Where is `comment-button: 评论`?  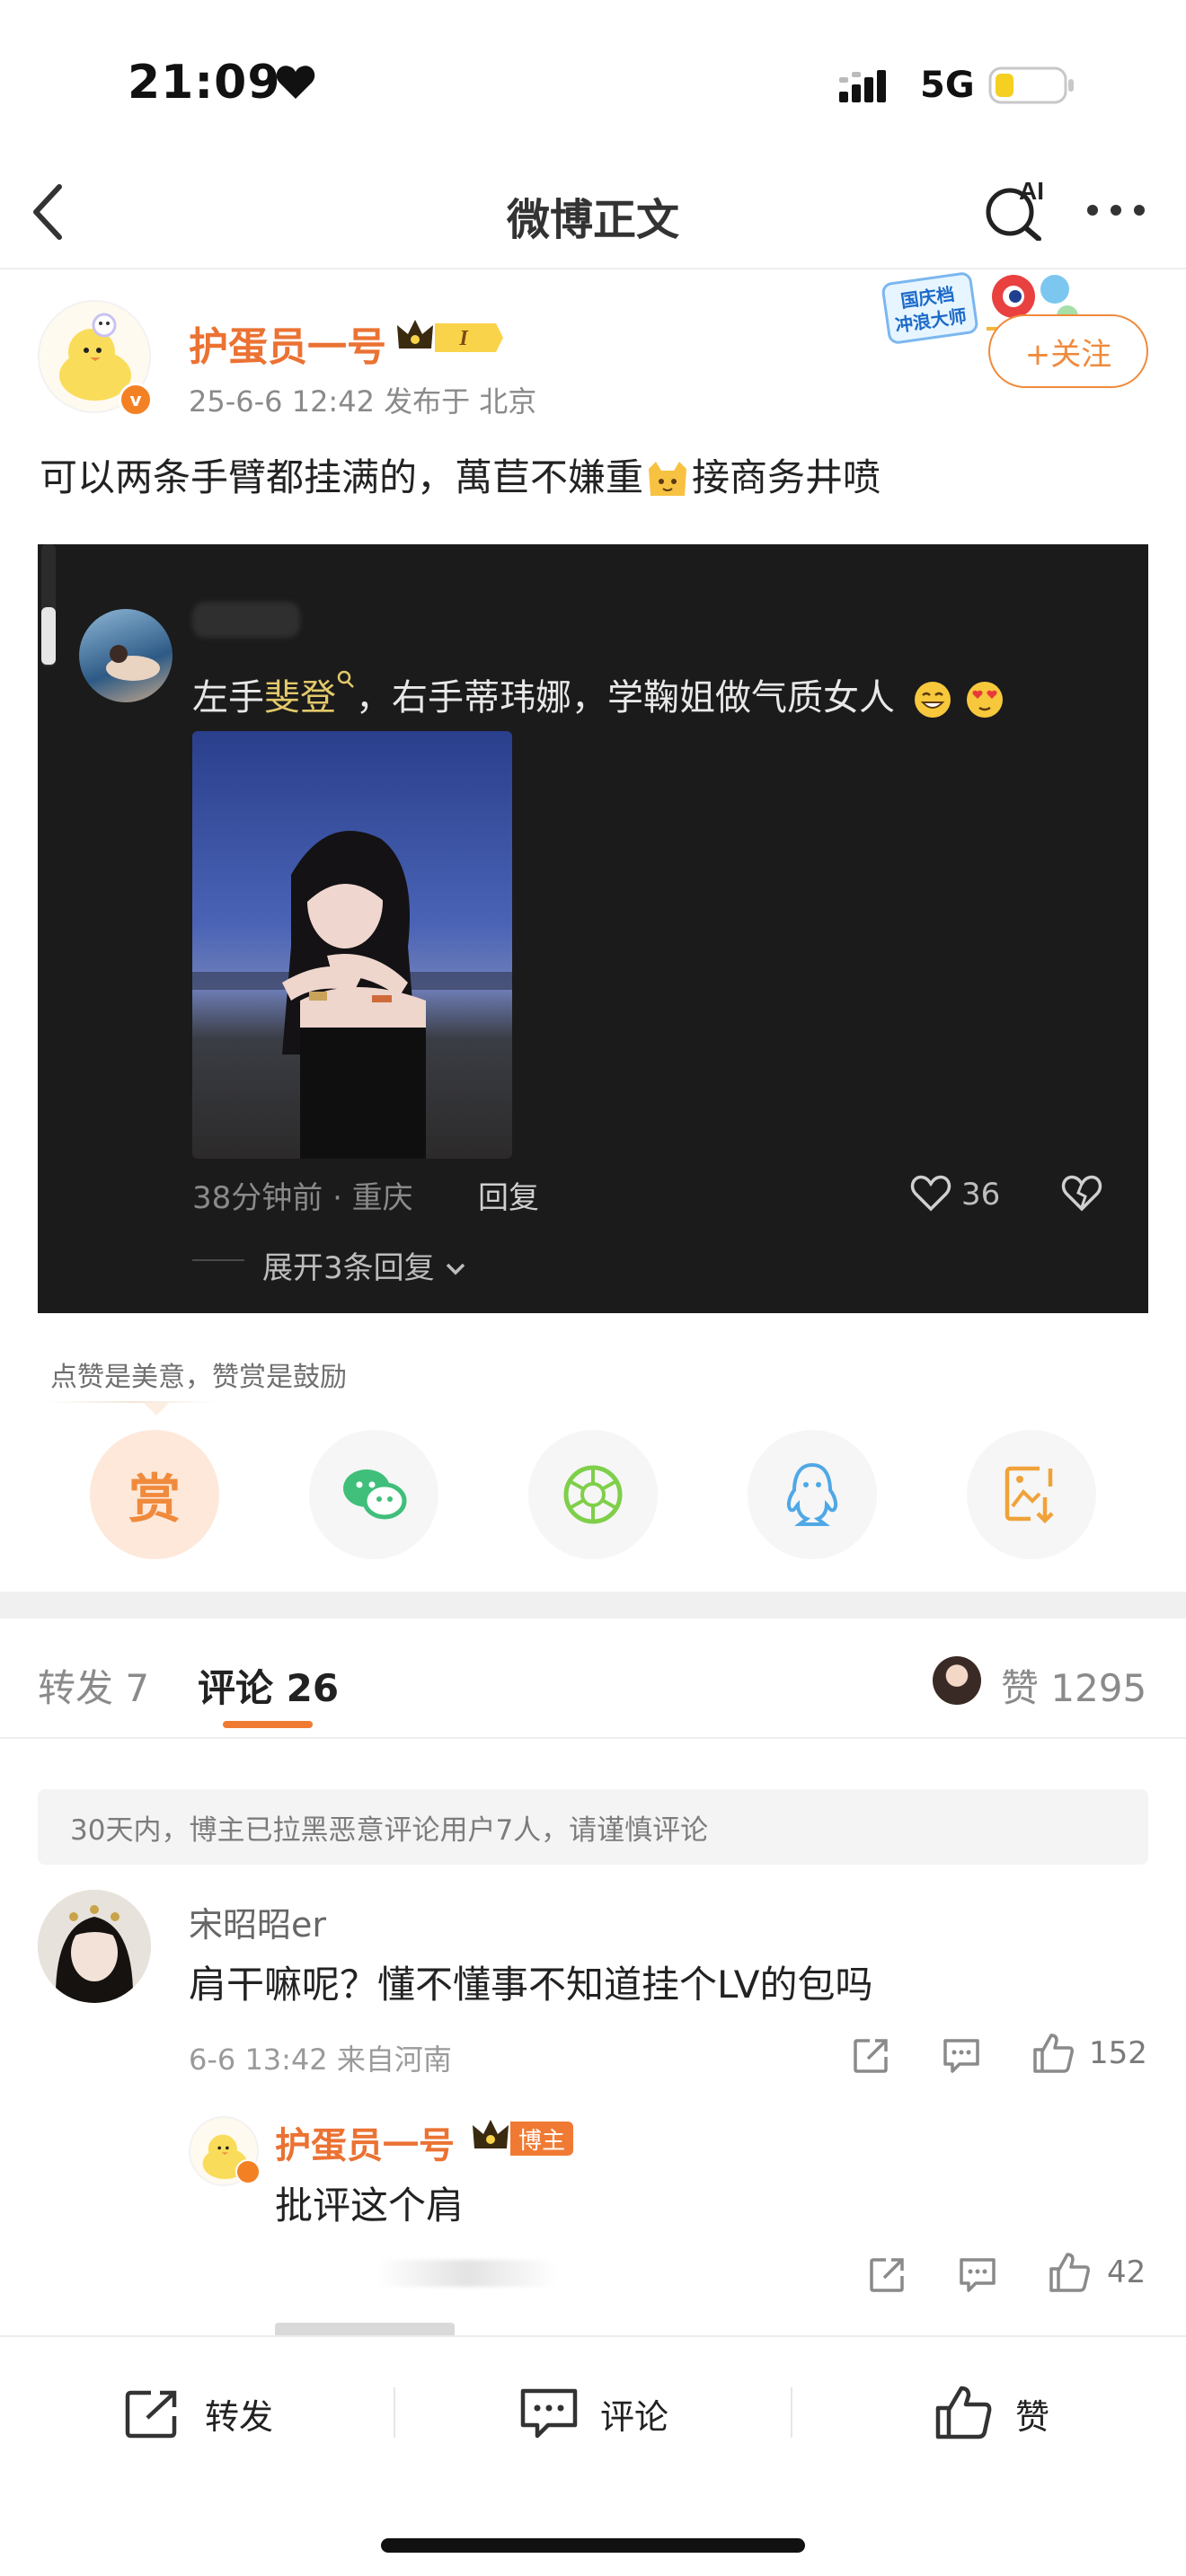
comment-button: 评论 is located at coordinates (593, 2413).